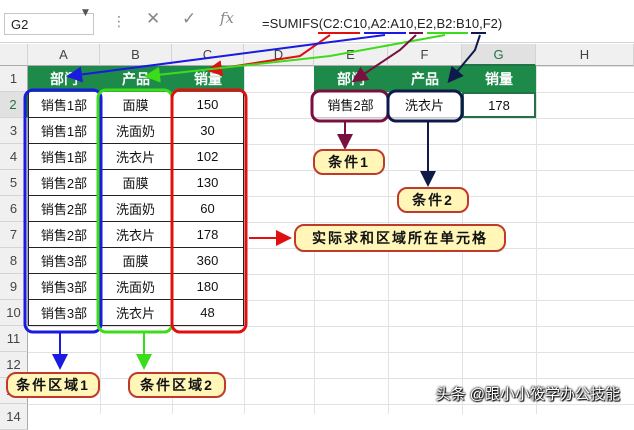  I want to click on watermark: 头条 @跟小小筱学办公技能, so click(527, 394).